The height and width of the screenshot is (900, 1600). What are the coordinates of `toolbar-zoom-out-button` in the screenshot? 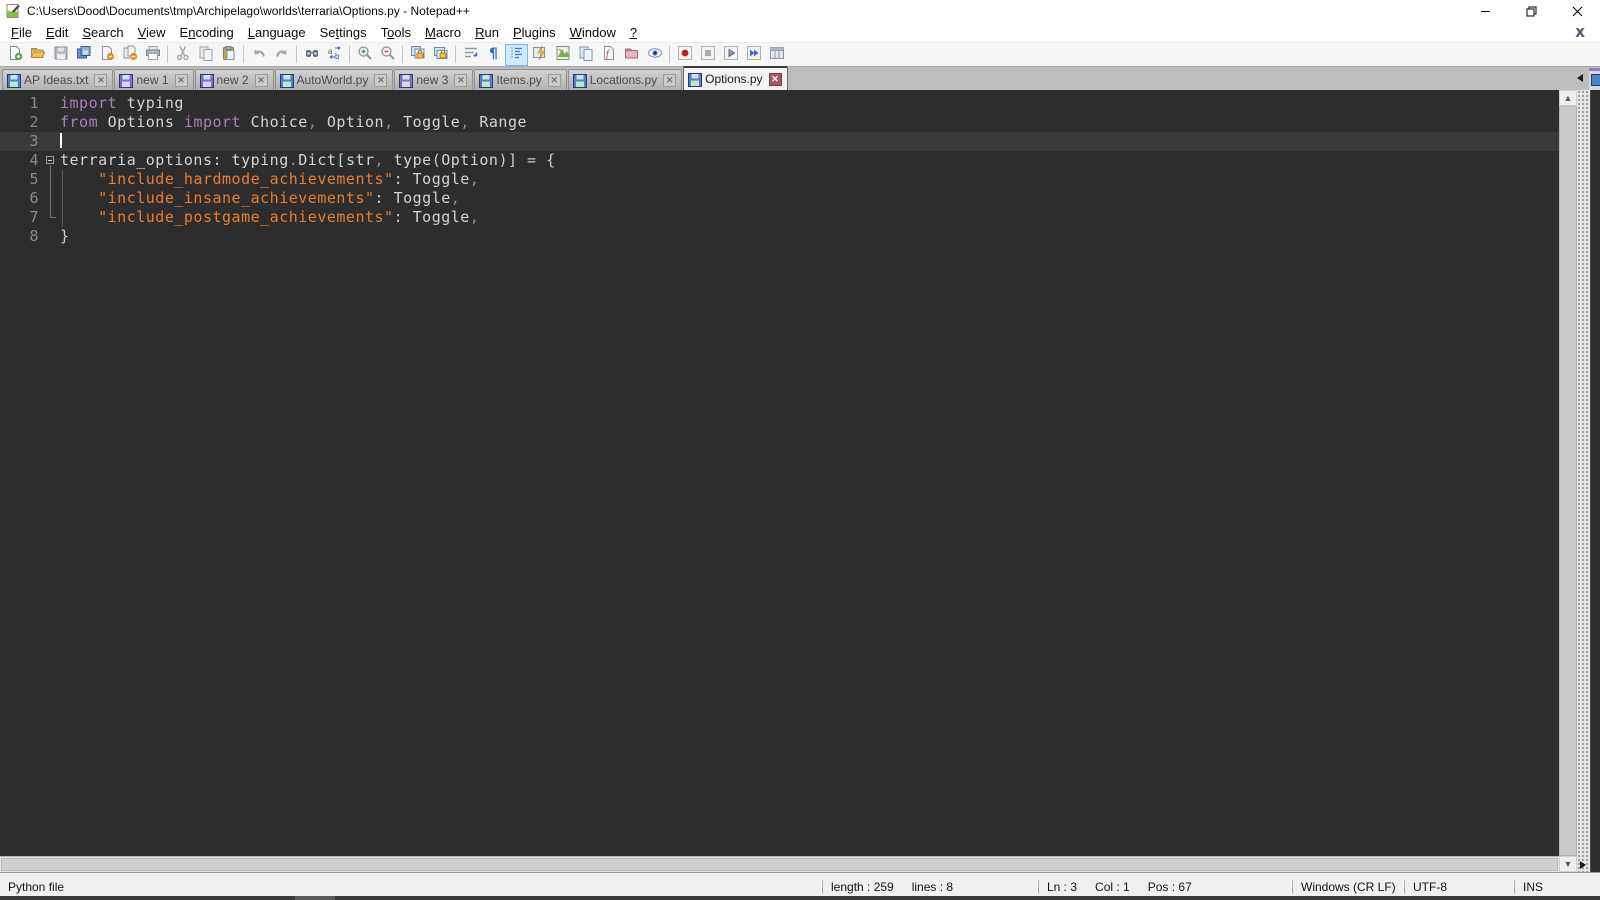 It's located at (387, 55).